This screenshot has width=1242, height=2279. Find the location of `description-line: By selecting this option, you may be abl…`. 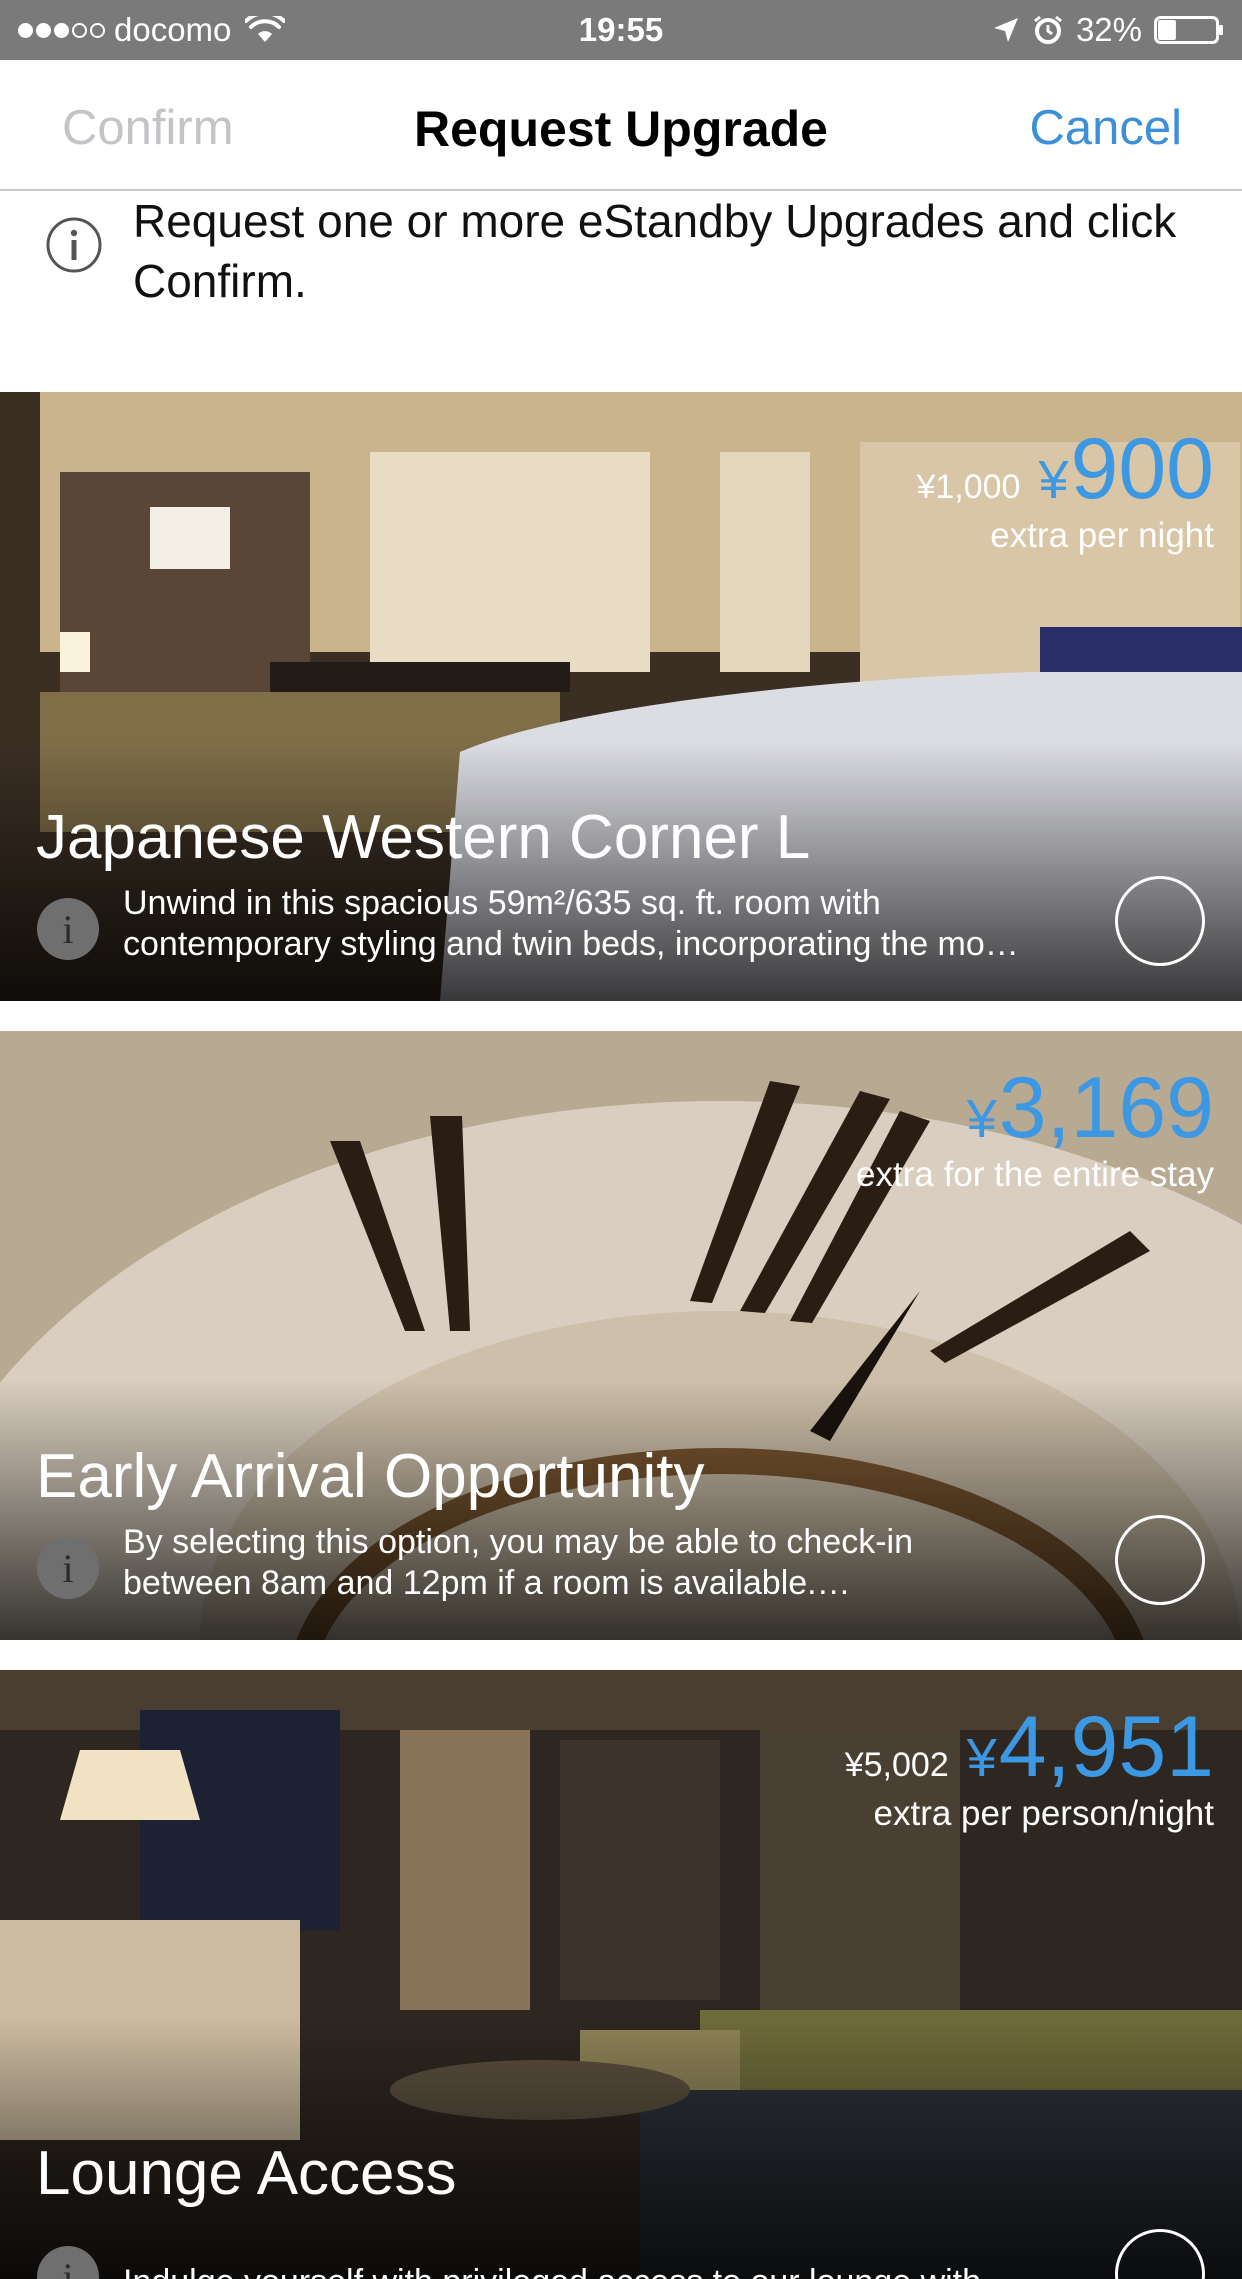

description-line: By selecting this option, you may be abl… is located at coordinates (518, 1542).